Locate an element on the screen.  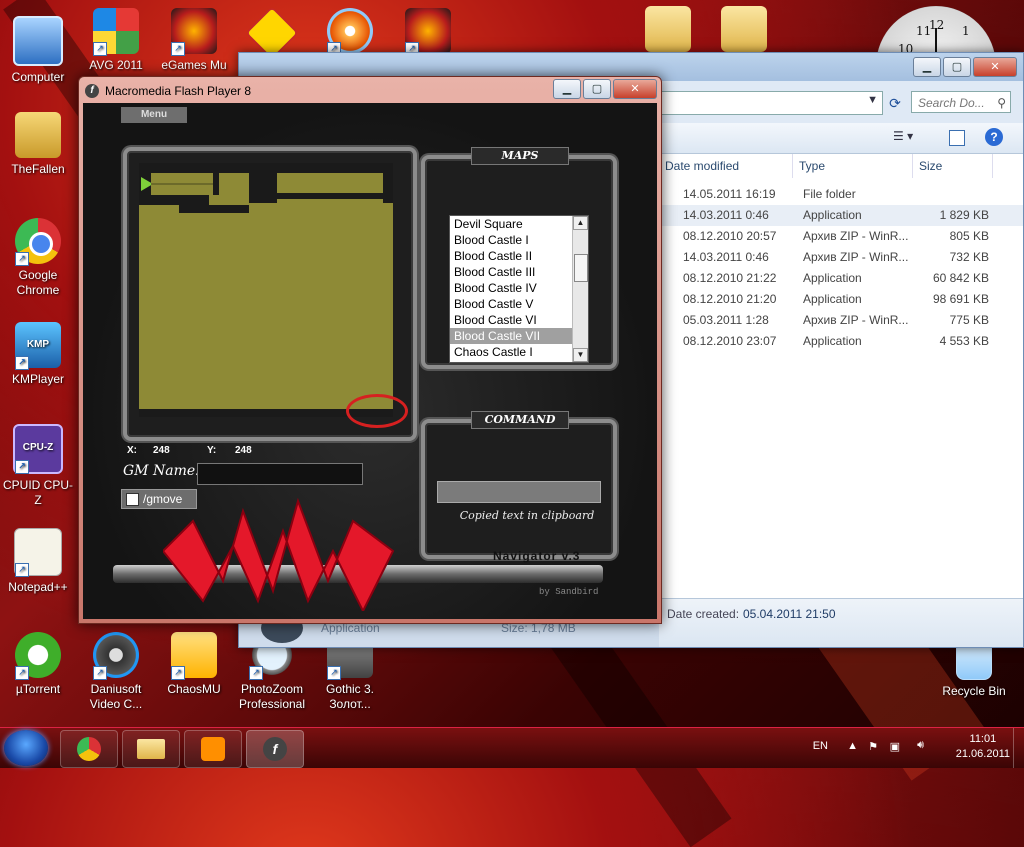
file-date: 08.12.2010 23:07 is located at coordinates (730, 341).